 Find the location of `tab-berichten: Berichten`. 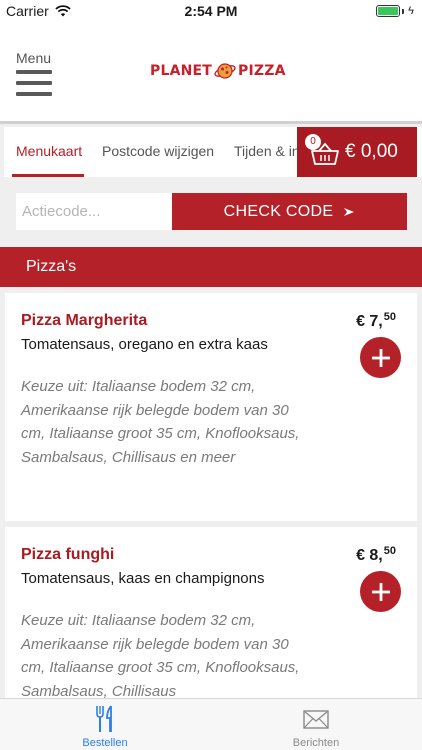

tab-berichten: Berichten is located at coordinates (316, 727).